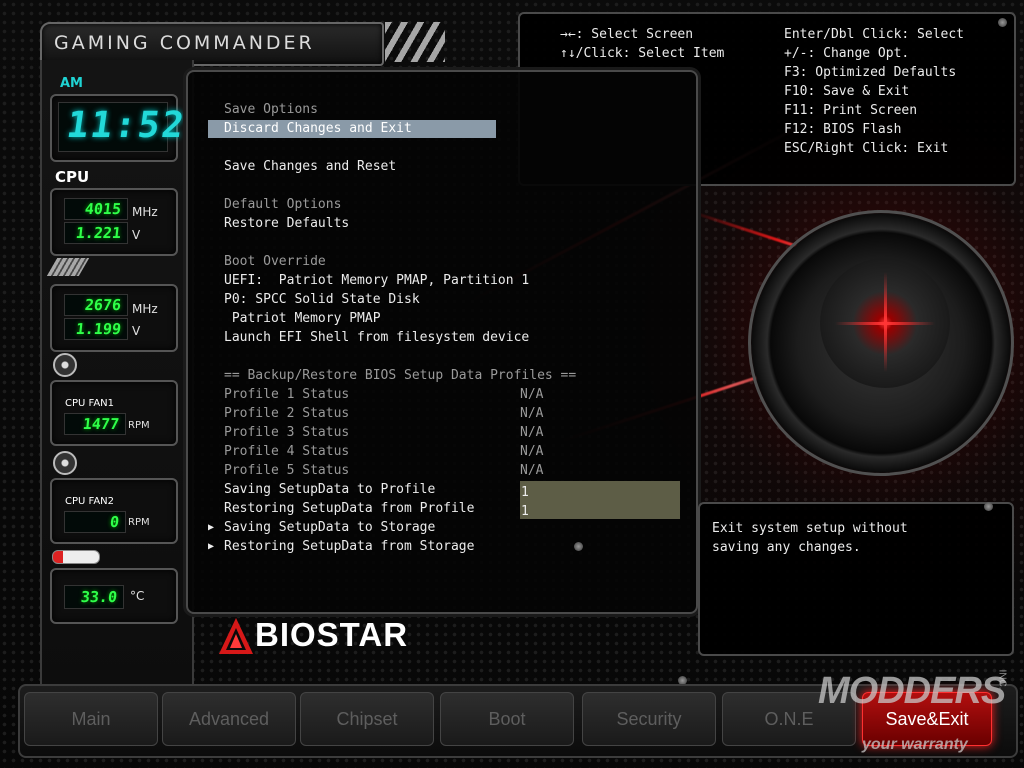 The height and width of the screenshot is (768, 1024). I want to click on help-f3: F3: Optimized Defaults, so click(870, 72).